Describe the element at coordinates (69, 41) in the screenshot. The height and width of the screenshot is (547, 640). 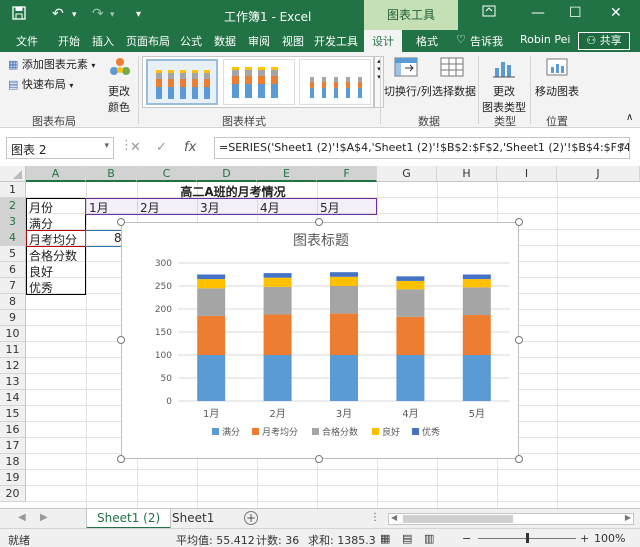
I see `tab-home: 开始` at that location.